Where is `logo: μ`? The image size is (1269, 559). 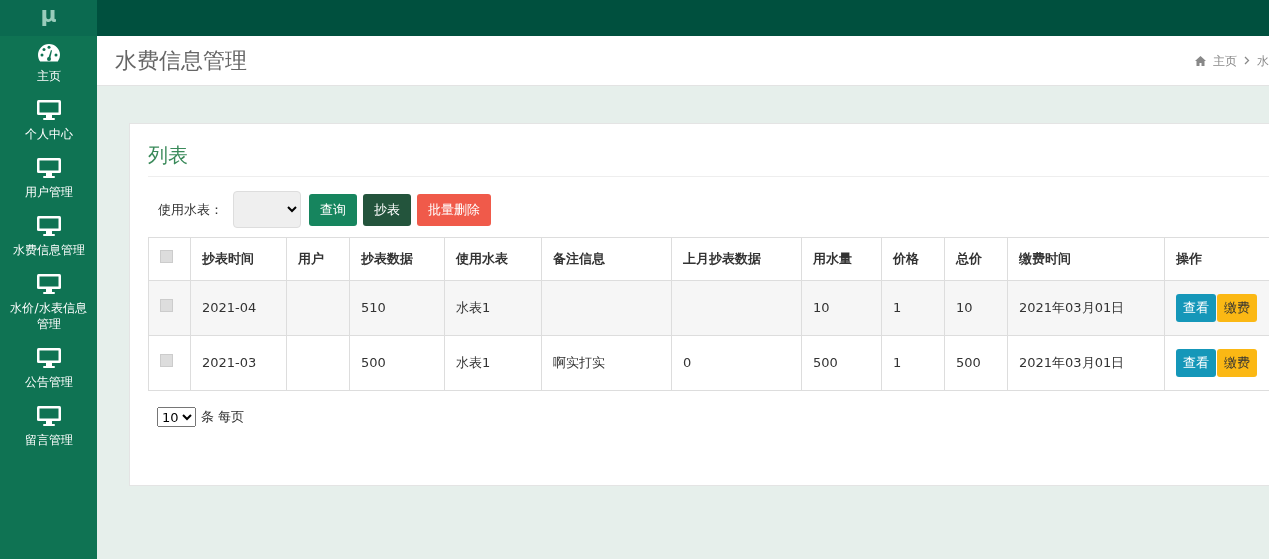 logo: μ is located at coordinates (48, 18).